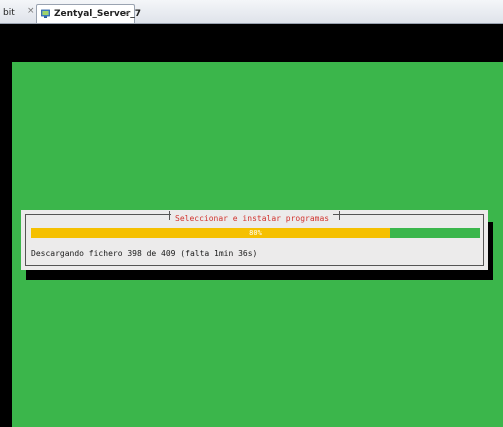 The height and width of the screenshot is (427, 503). I want to click on tab-previous-label: bit, so click(9, 13).